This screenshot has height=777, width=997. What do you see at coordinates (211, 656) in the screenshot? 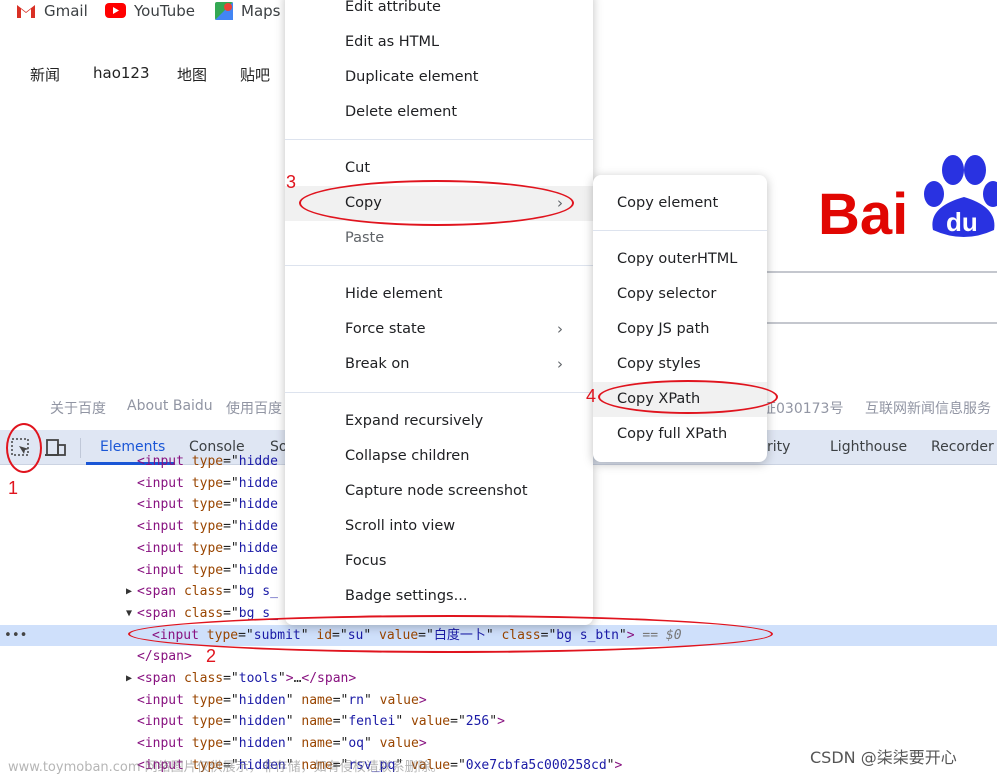
I see `annotation-label-2: 2` at bounding box center [211, 656].